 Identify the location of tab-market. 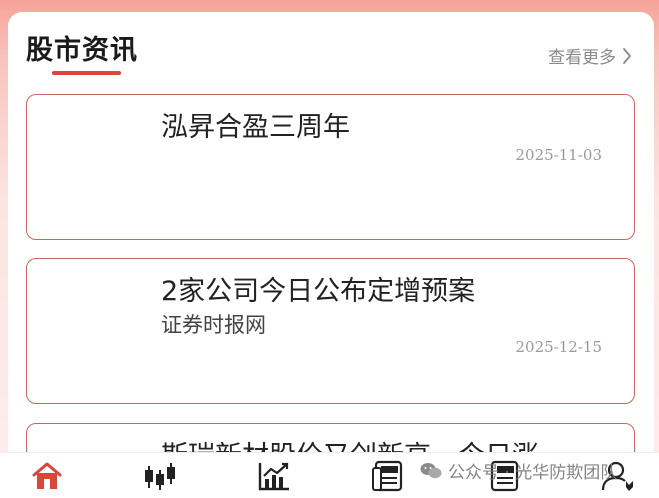
(160, 476).